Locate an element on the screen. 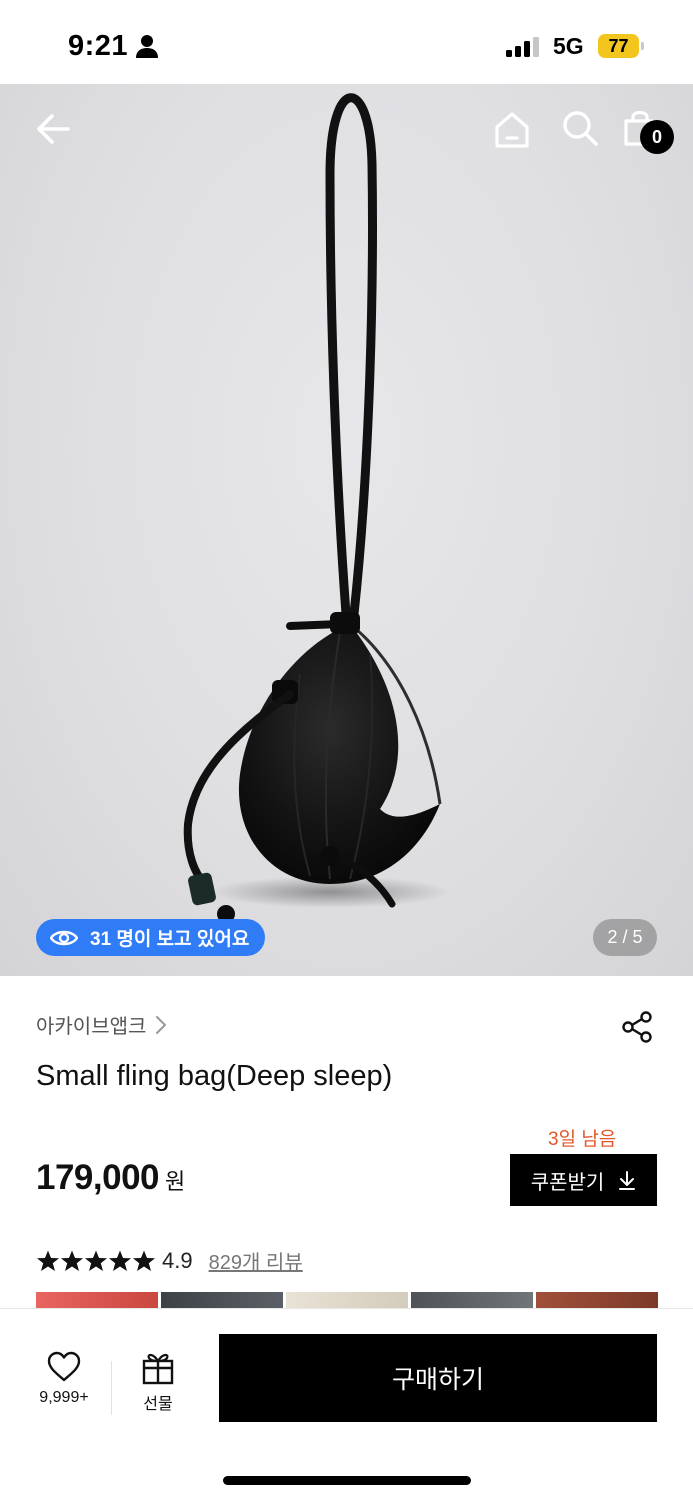  battery-level: 77 is located at coordinates (618, 46).